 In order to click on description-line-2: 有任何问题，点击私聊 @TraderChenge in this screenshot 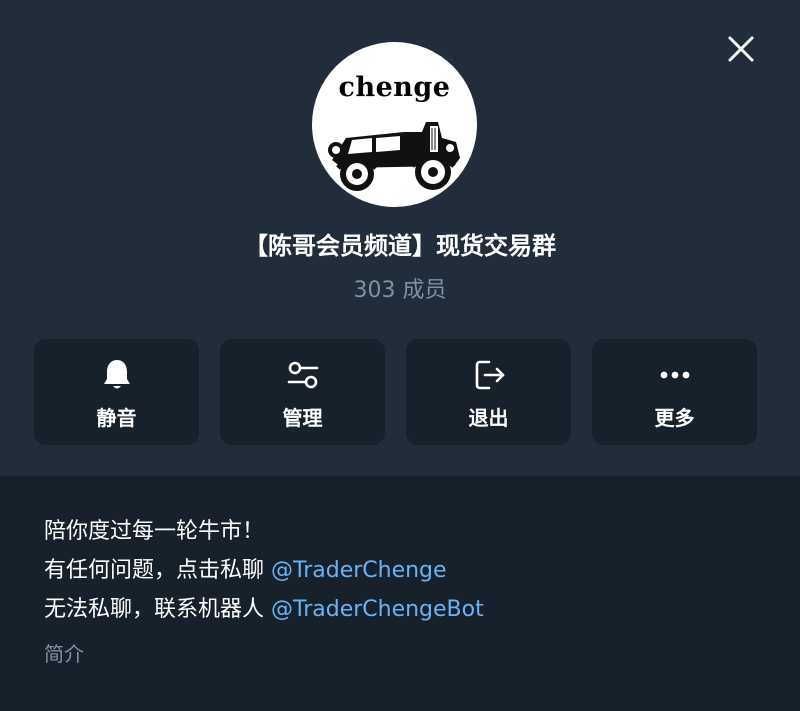, I will do `click(404, 570)`.